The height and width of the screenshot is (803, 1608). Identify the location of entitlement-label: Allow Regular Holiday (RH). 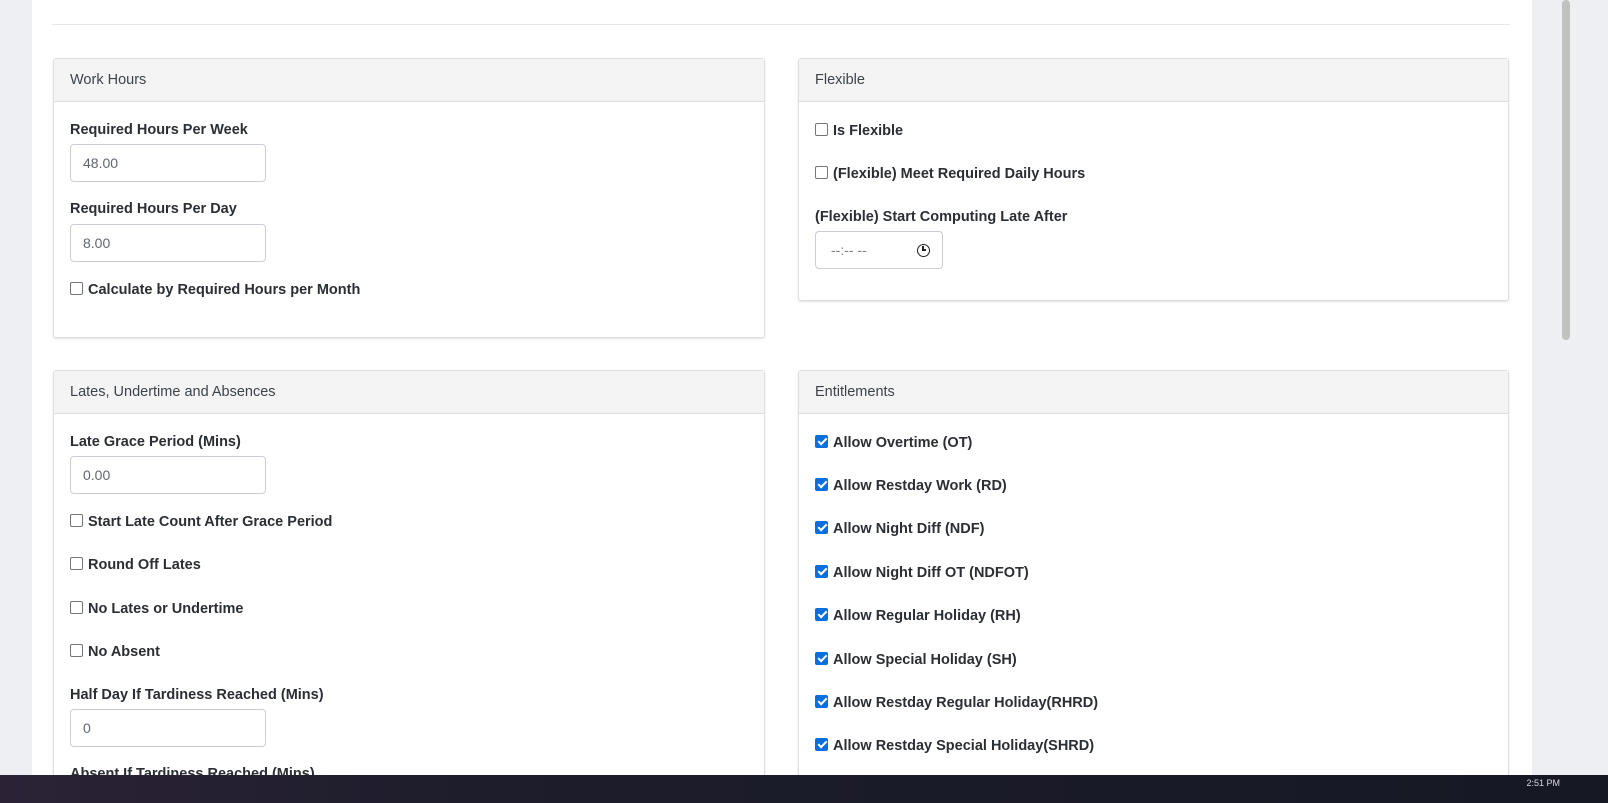
(927, 616).